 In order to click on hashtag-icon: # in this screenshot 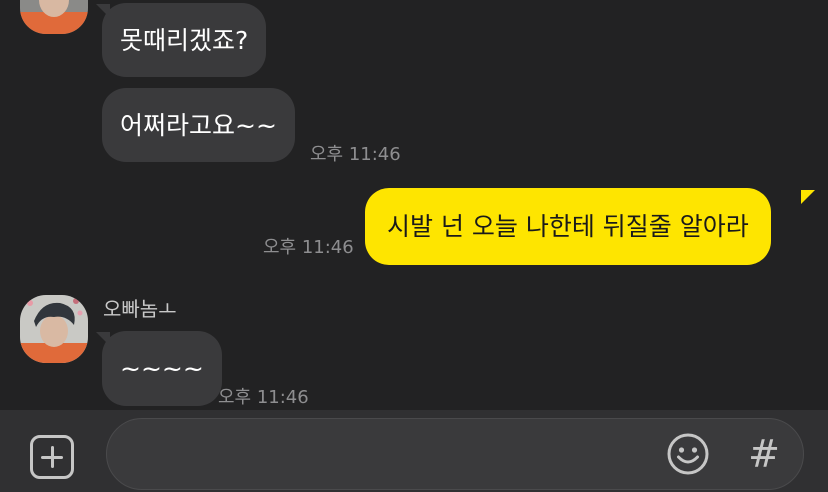, I will do `click(764, 454)`.